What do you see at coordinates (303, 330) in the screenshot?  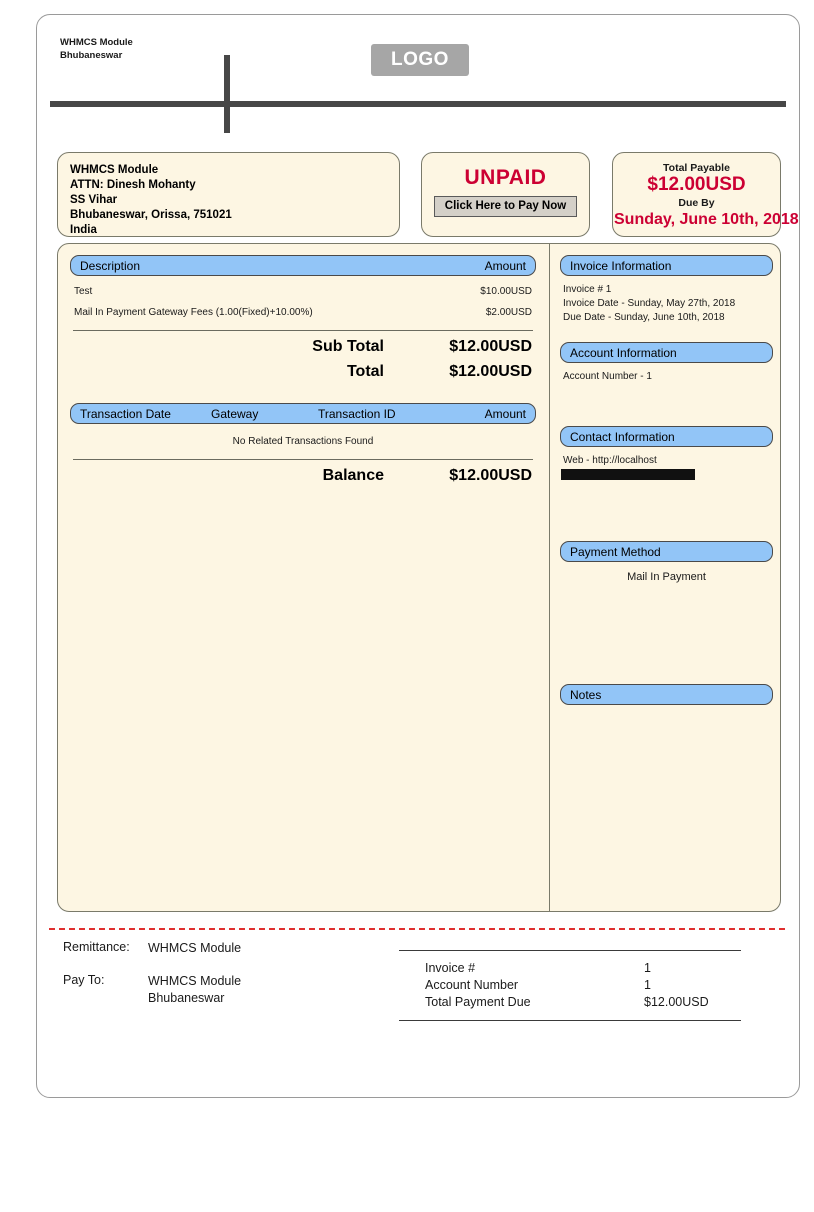 I see `totals-divider` at bounding box center [303, 330].